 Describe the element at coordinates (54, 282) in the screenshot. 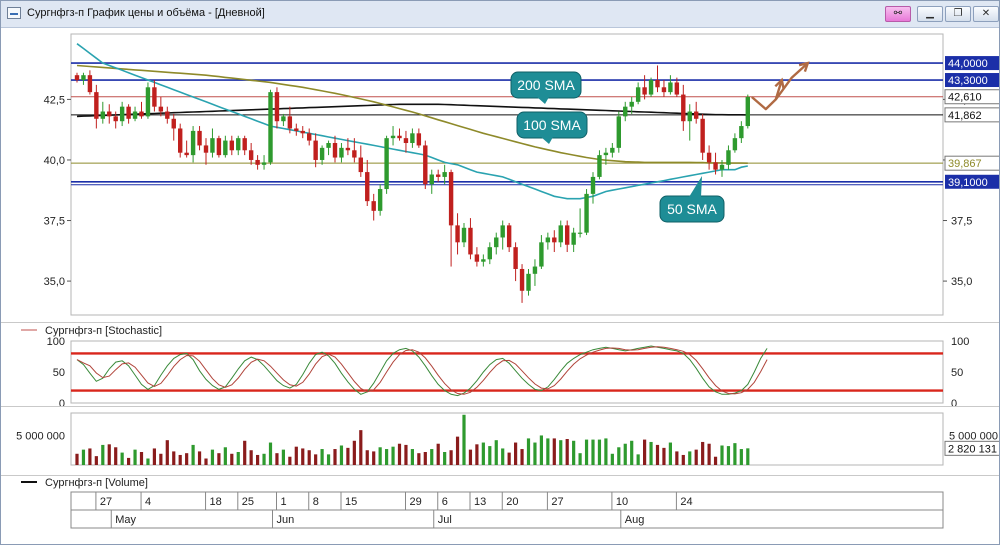

I see `price-axis-label-left: 35,0` at that location.